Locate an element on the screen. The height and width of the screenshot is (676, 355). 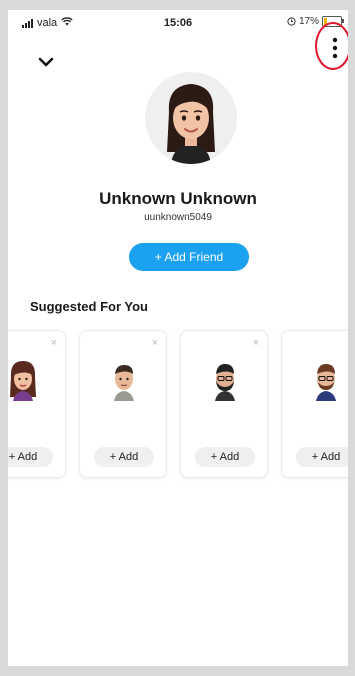
profile-avatar is located at coordinates (191, 118).